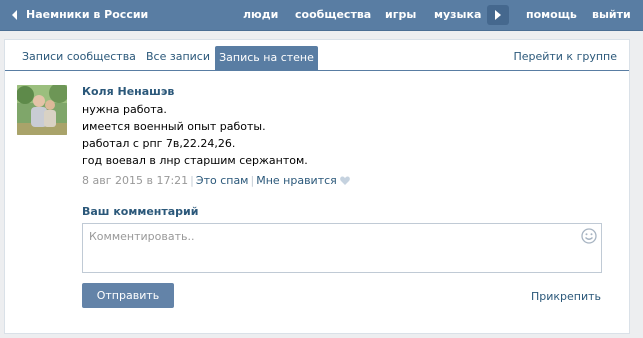 The height and width of the screenshot is (338, 643). I want to click on post-text-line: имеется военный опыт работы., so click(174, 126).